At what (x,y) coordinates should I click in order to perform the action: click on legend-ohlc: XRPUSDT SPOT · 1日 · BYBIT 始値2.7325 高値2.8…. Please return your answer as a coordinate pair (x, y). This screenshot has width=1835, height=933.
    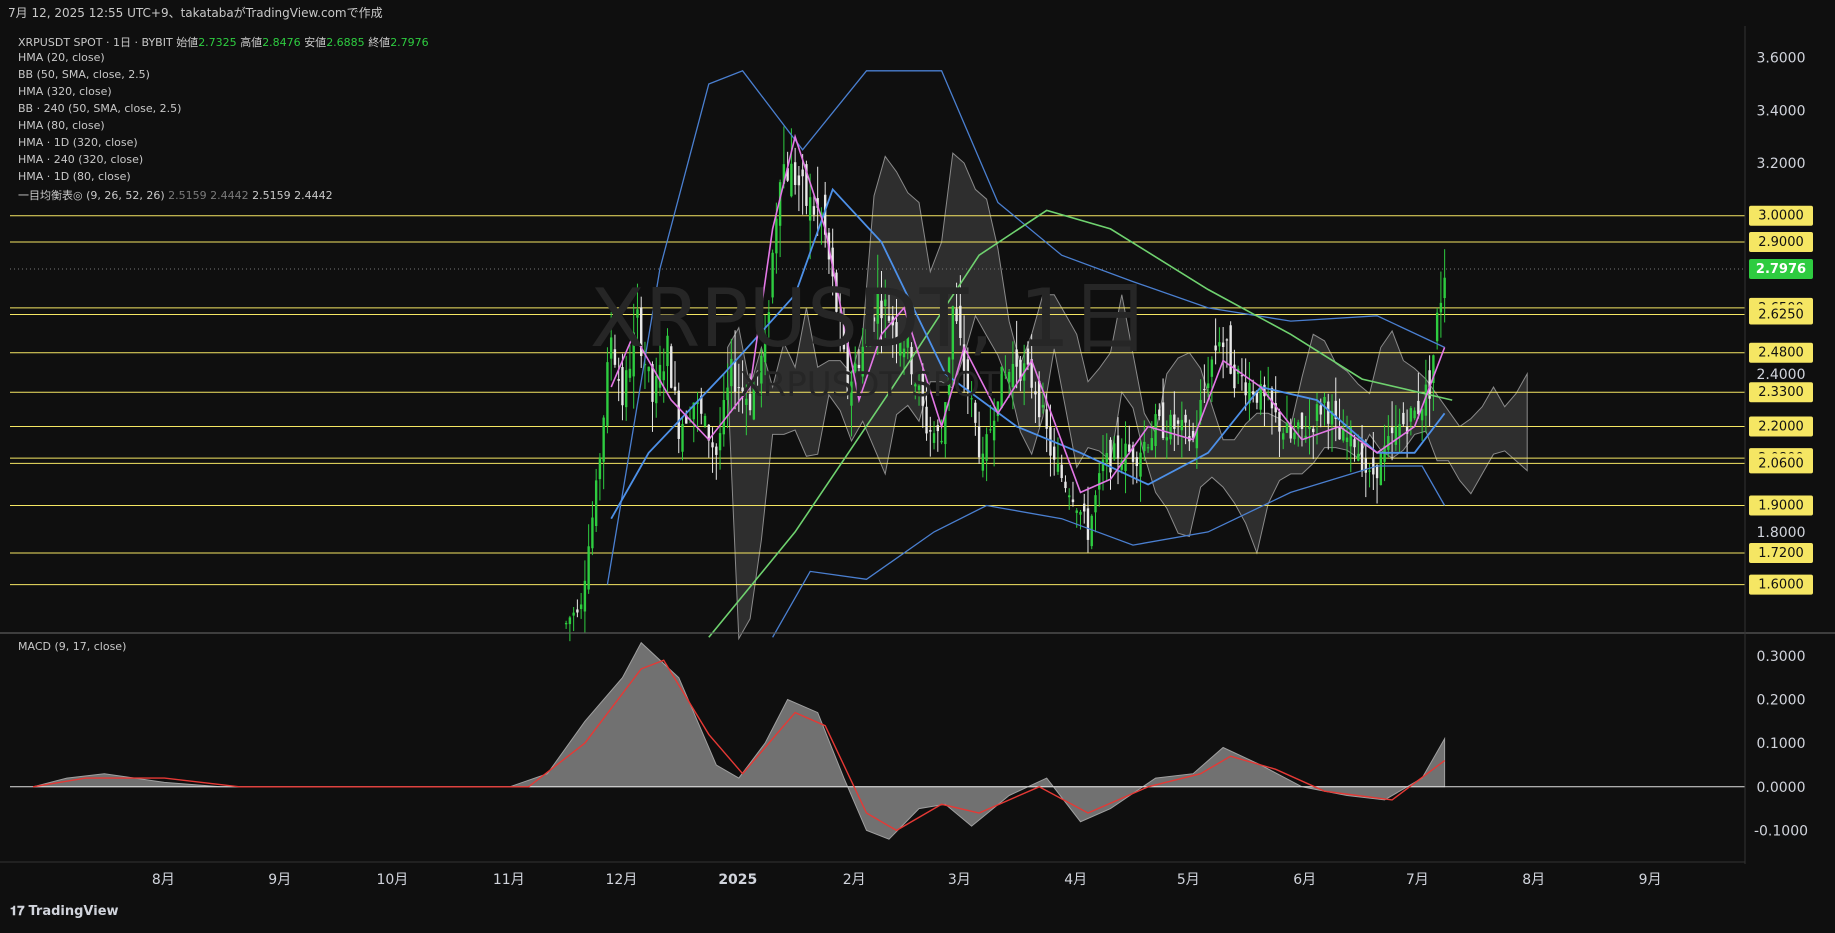
    Looking at the image, I should click on (223, 42).